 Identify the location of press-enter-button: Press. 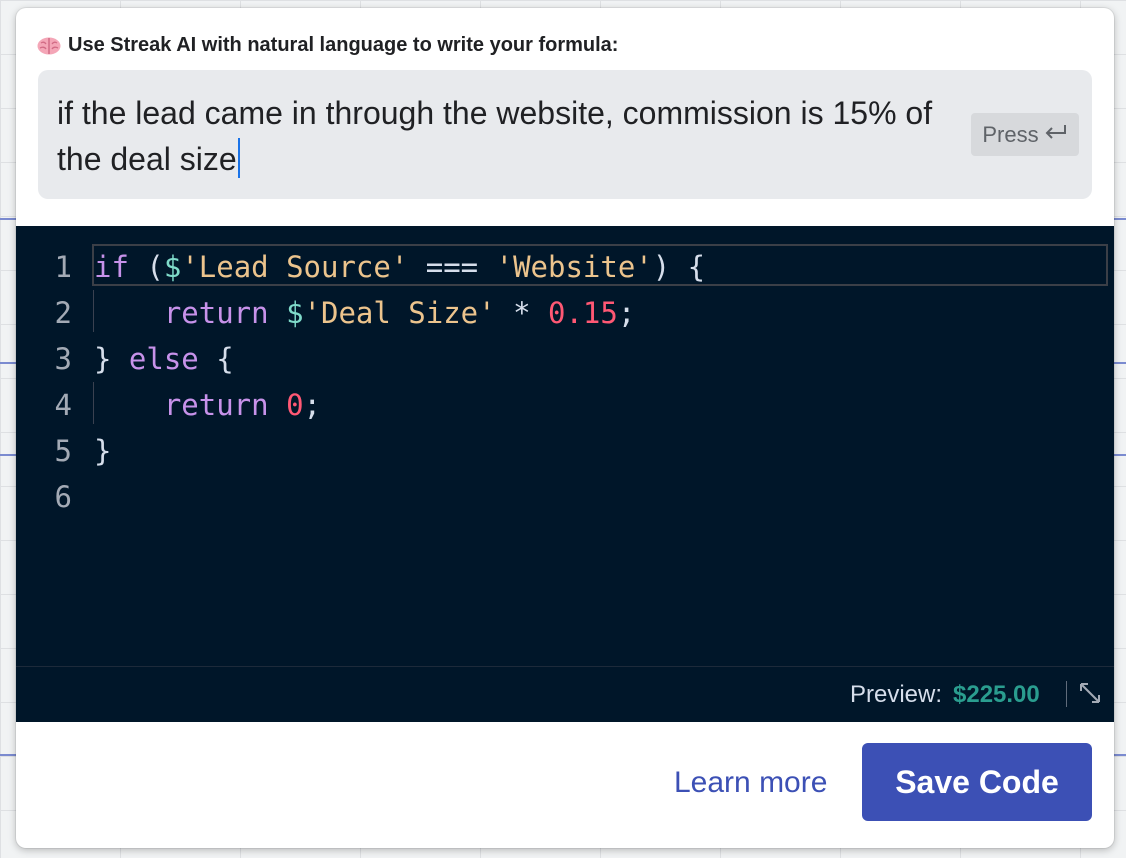
(1025, 134).